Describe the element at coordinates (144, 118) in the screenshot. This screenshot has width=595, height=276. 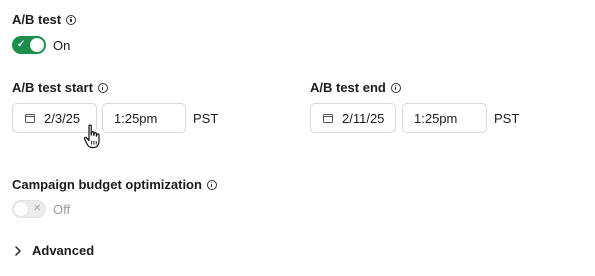
I see `start-time-field: 1:25pm` at that location.